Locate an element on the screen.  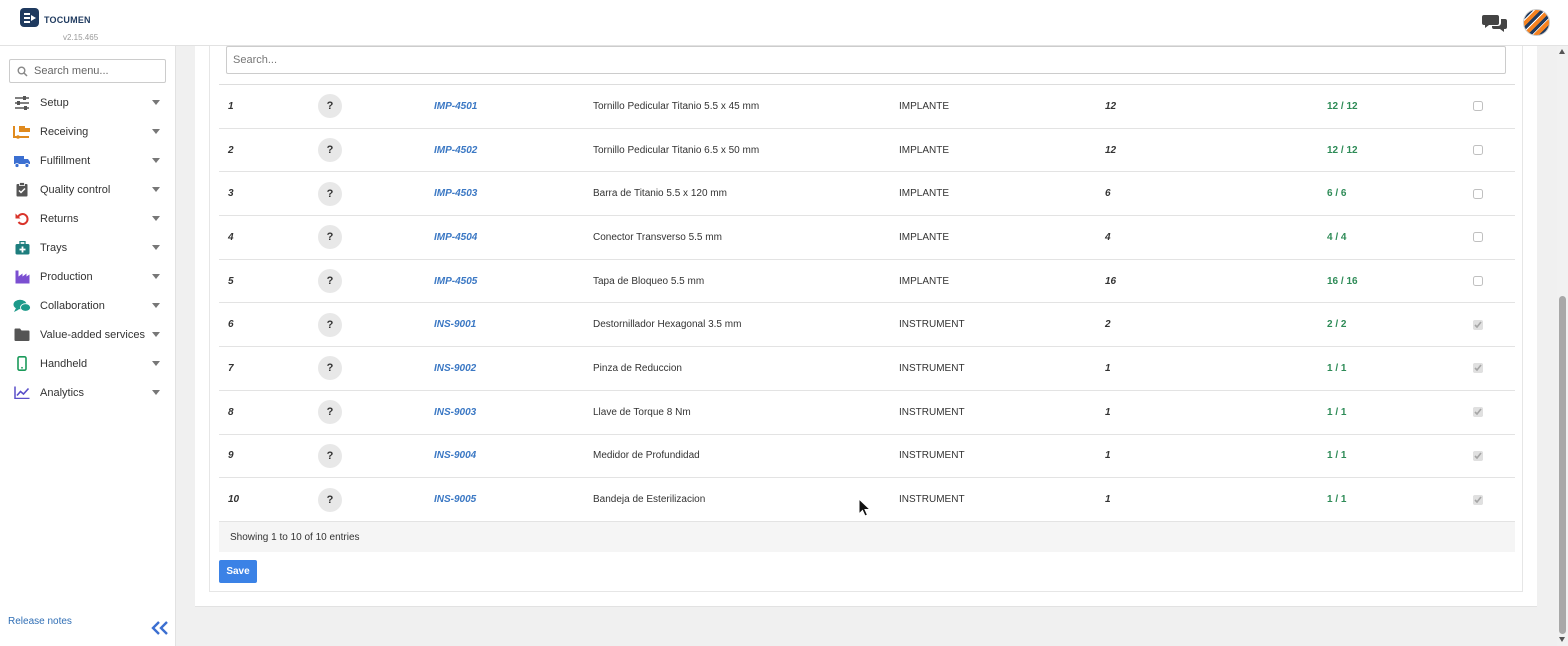
item-code-link: IMP-4505 is located at coordinates (455, 281).